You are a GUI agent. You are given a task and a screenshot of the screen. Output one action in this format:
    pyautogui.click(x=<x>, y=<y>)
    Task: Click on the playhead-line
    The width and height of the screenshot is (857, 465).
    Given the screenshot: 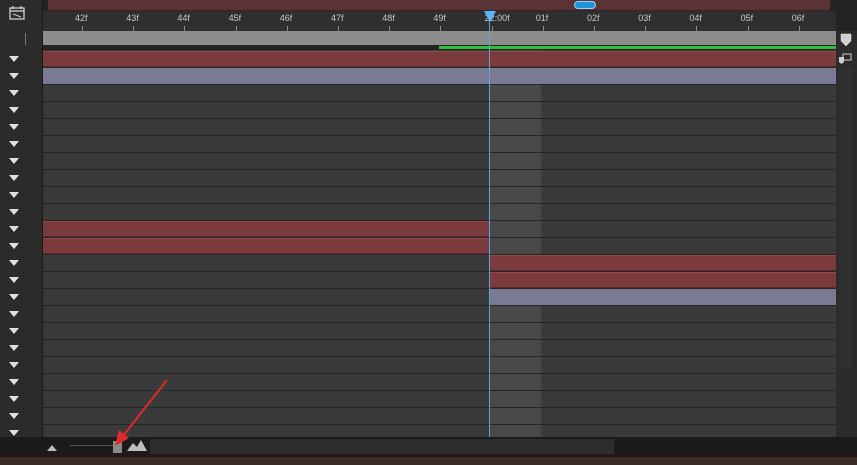 What is the action you would take?
    pyautogui.click(x=489, y=227)
    